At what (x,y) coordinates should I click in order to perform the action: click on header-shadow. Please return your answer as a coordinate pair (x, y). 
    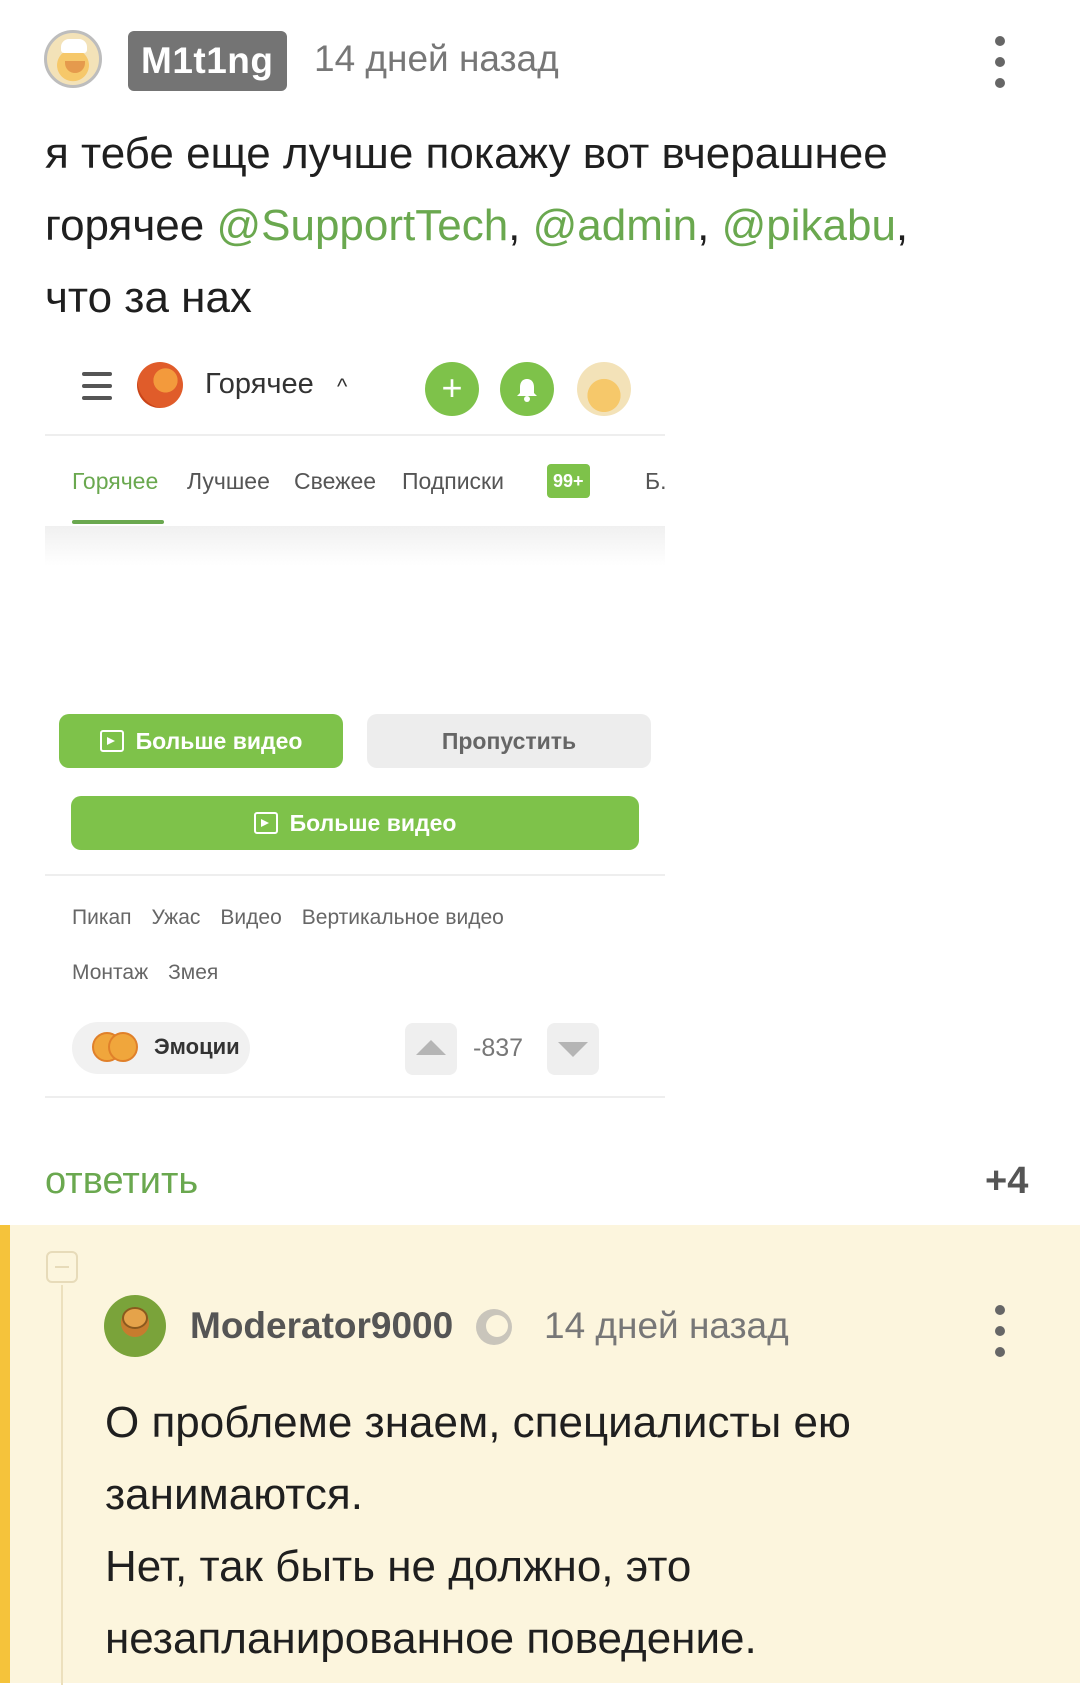
    Looking at the image, I should click on (355, 546).